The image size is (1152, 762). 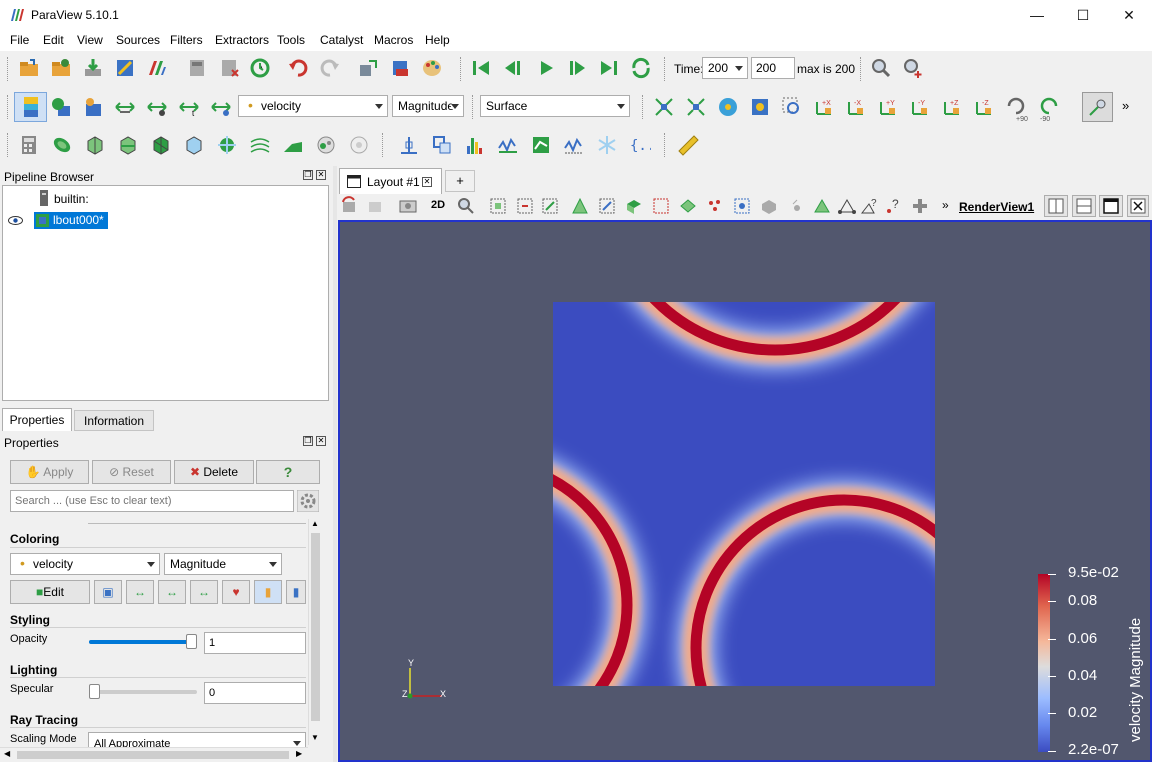 What do you see at coordinates (227, 145) in the screenshot?
I see `glyph-icon` at bounding box center [227, 145].